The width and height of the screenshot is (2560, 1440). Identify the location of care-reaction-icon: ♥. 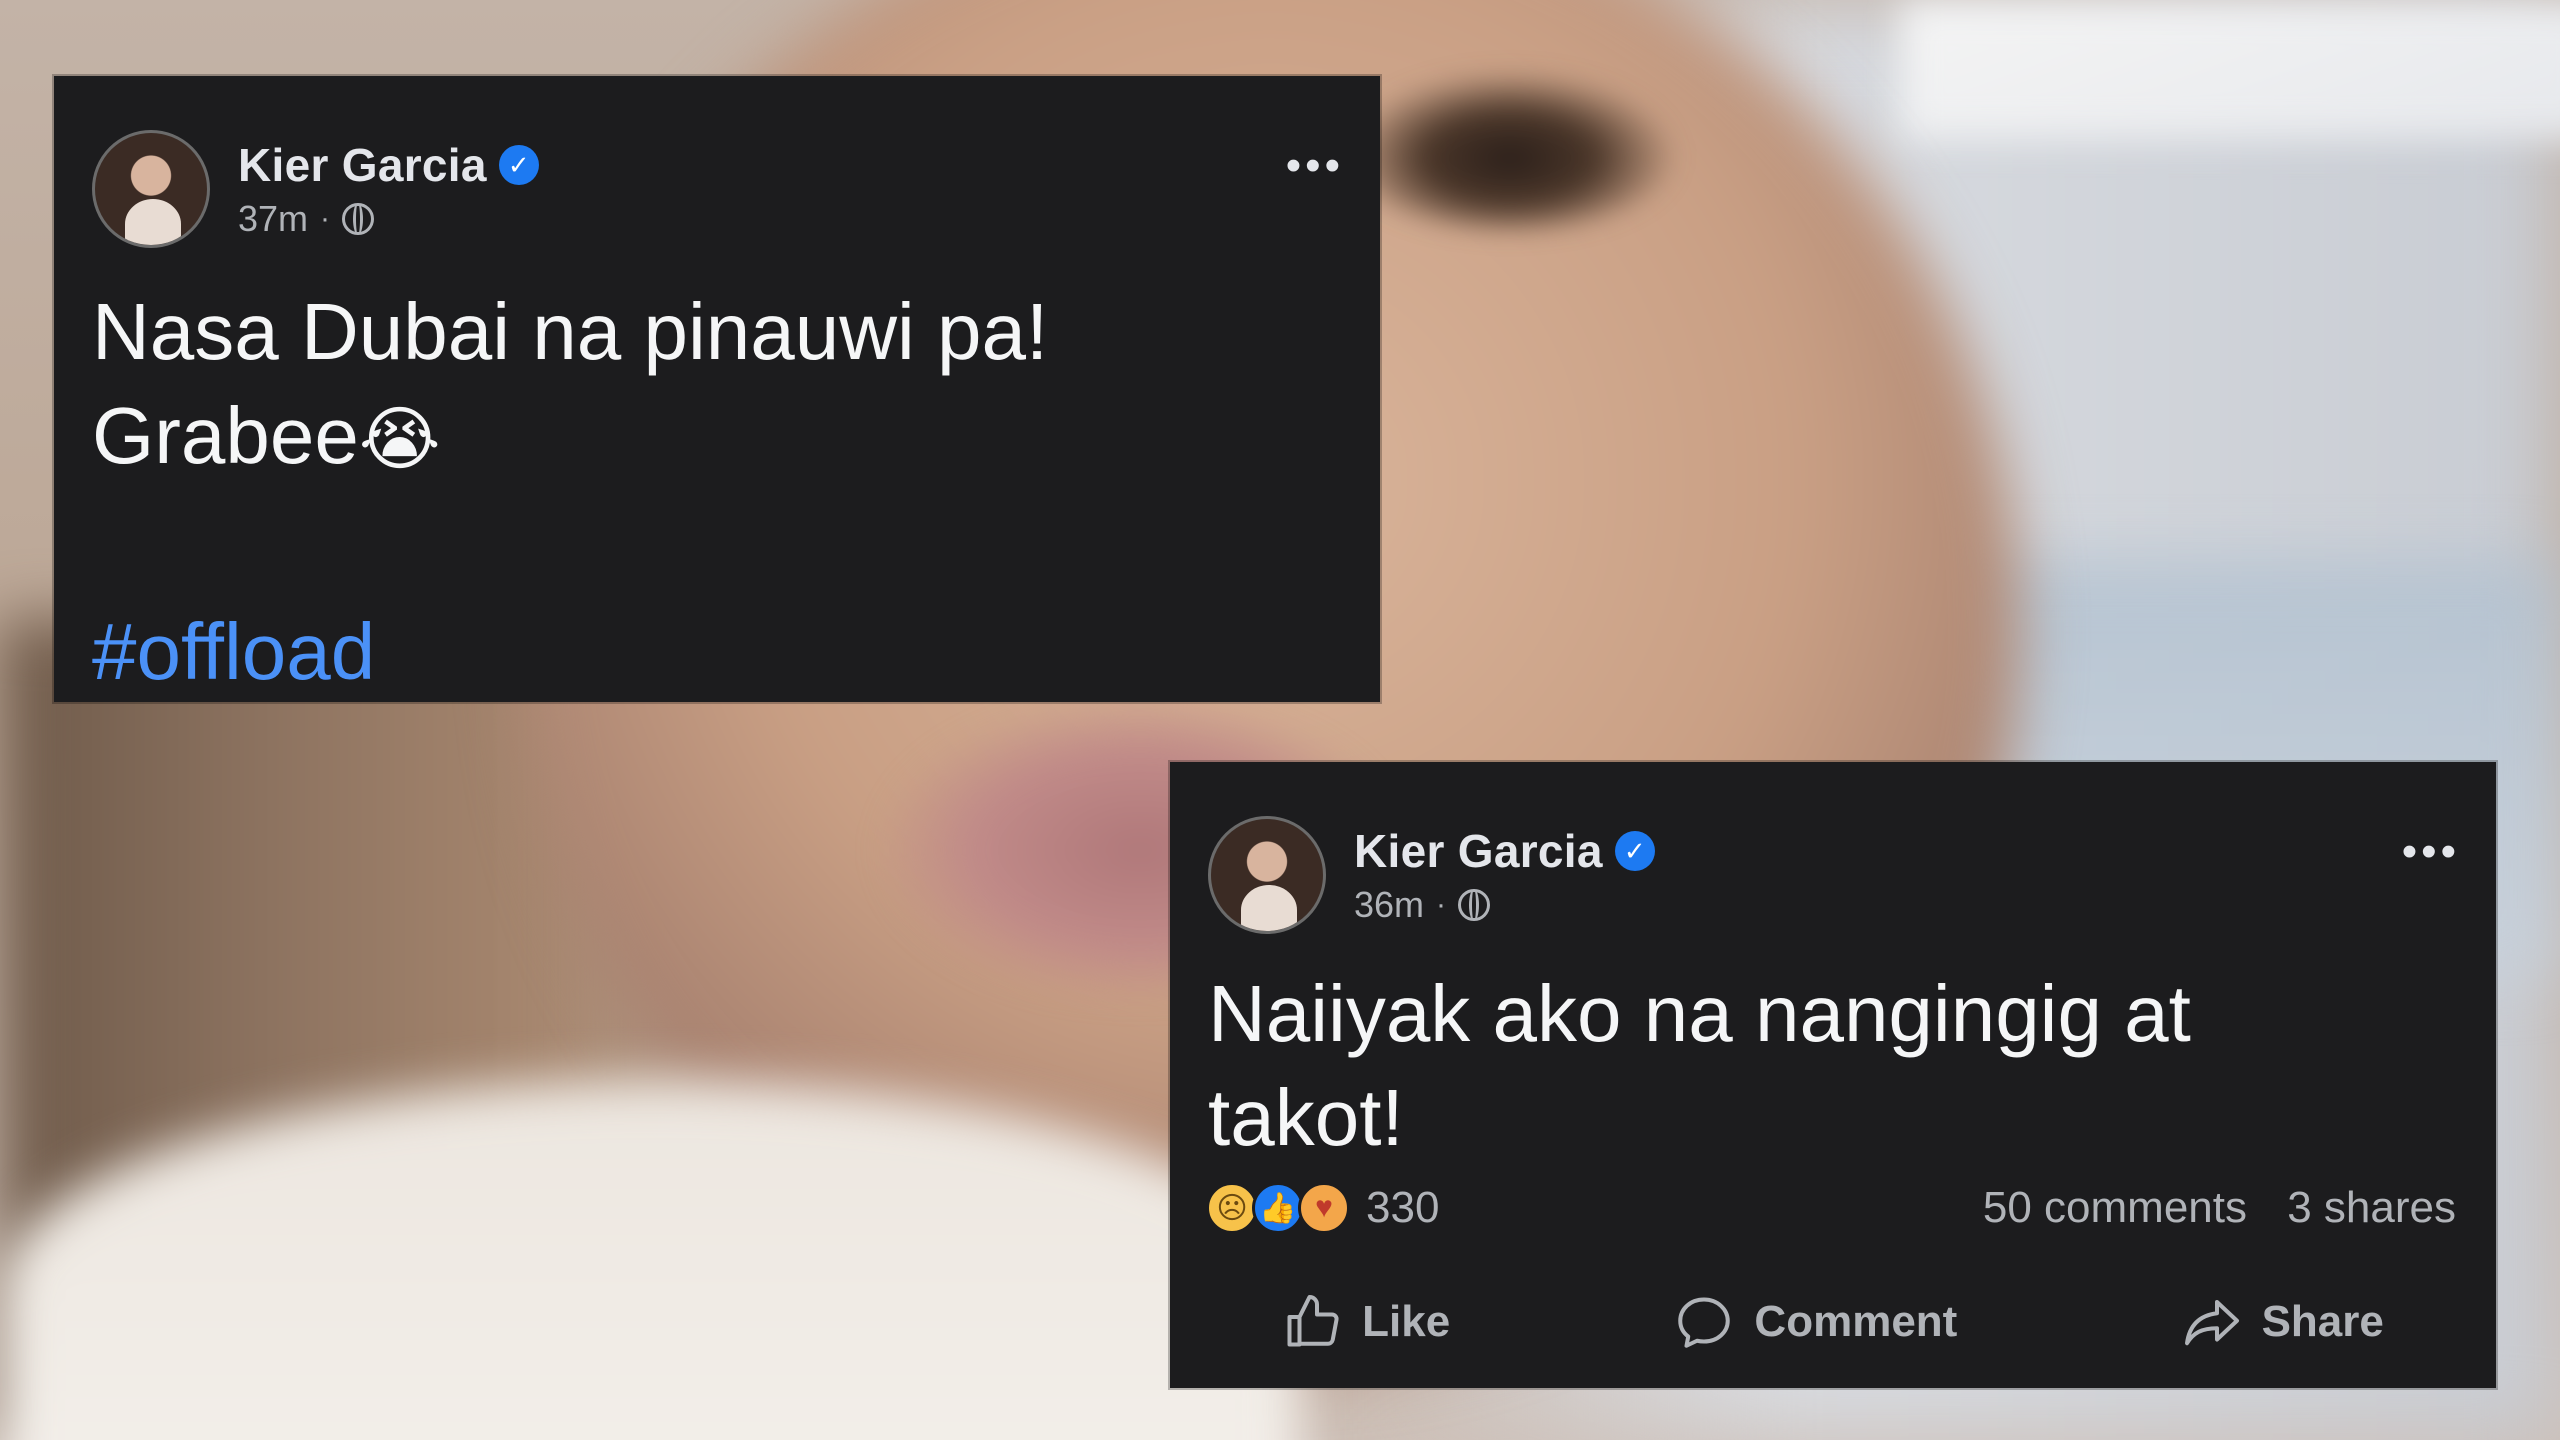
(1324, 1208).